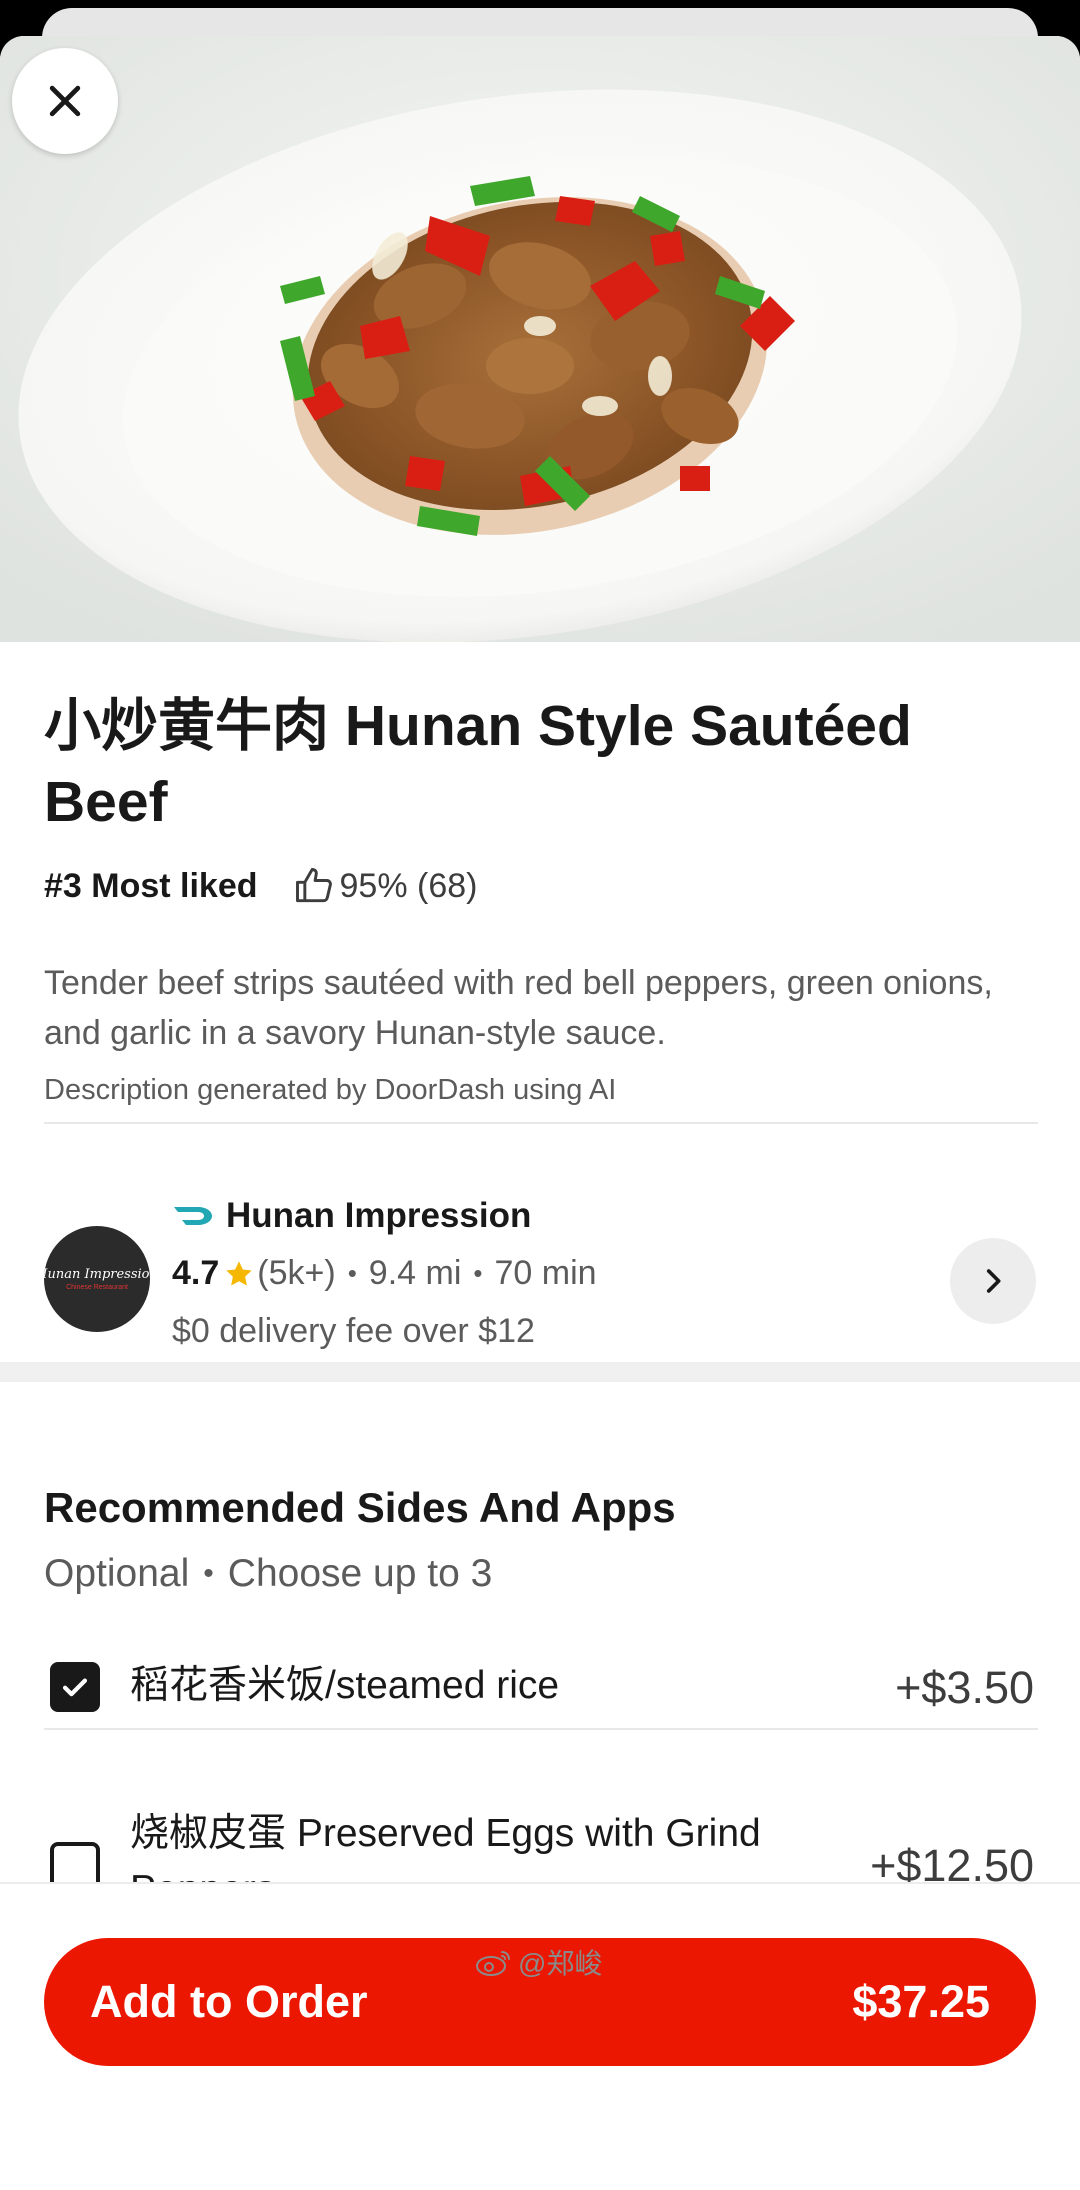  Describe the element at coordinates (964, 1687) in the screenshot. I see `side-option-price: +$3.50` at that location.